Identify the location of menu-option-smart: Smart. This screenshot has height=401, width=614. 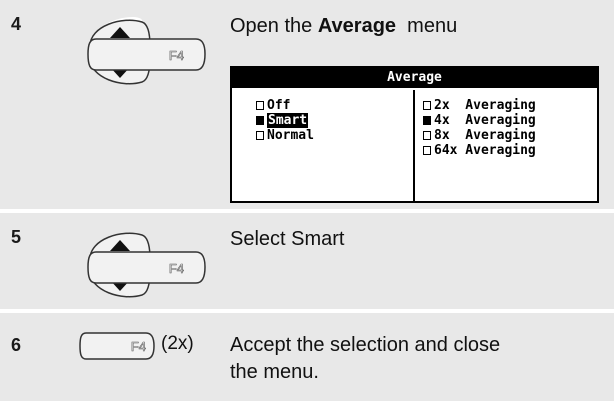
(285, 120).